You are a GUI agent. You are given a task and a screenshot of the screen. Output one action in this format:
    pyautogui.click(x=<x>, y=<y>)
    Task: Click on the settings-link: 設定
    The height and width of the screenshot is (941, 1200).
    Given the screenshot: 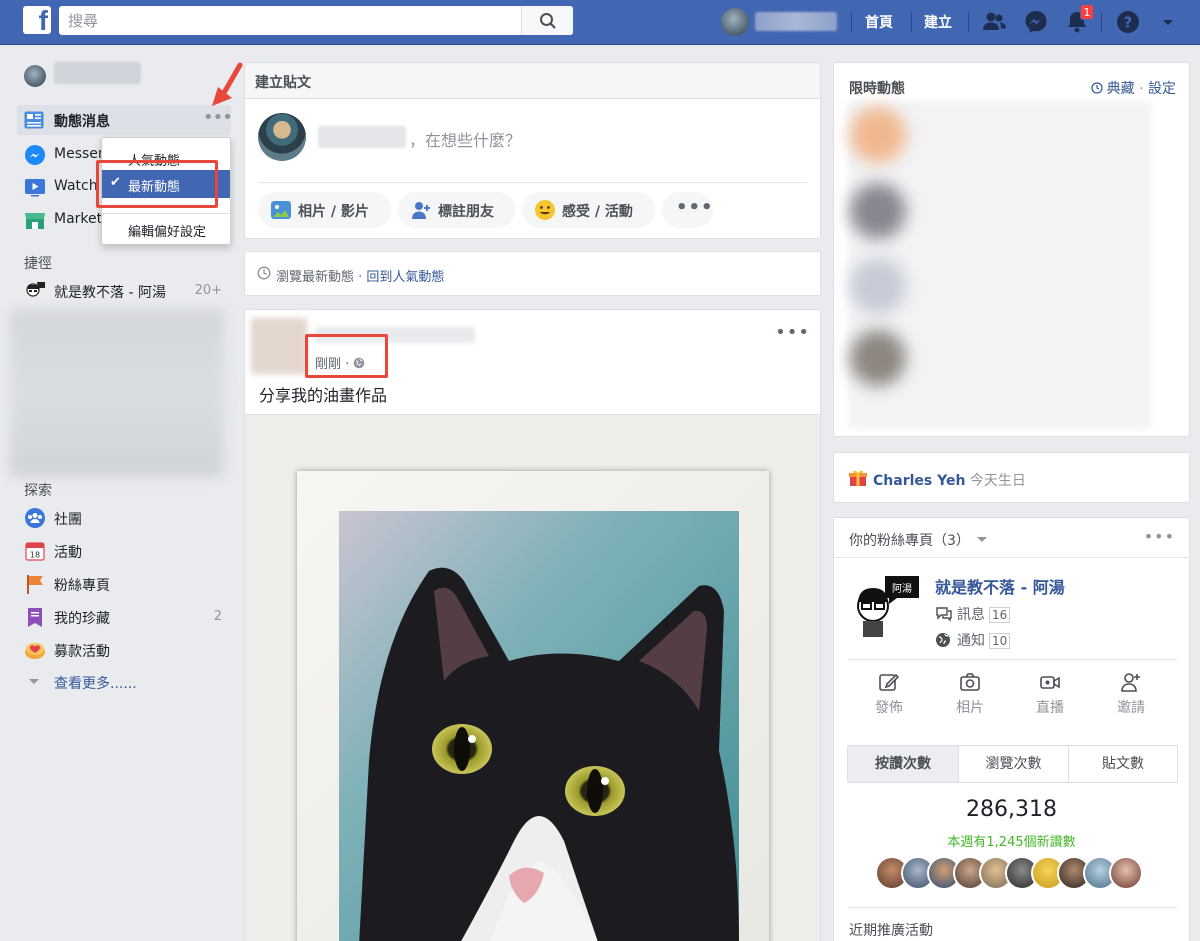 What is the action you would take?
    pyautogui.click(x=1162, y=89)
    